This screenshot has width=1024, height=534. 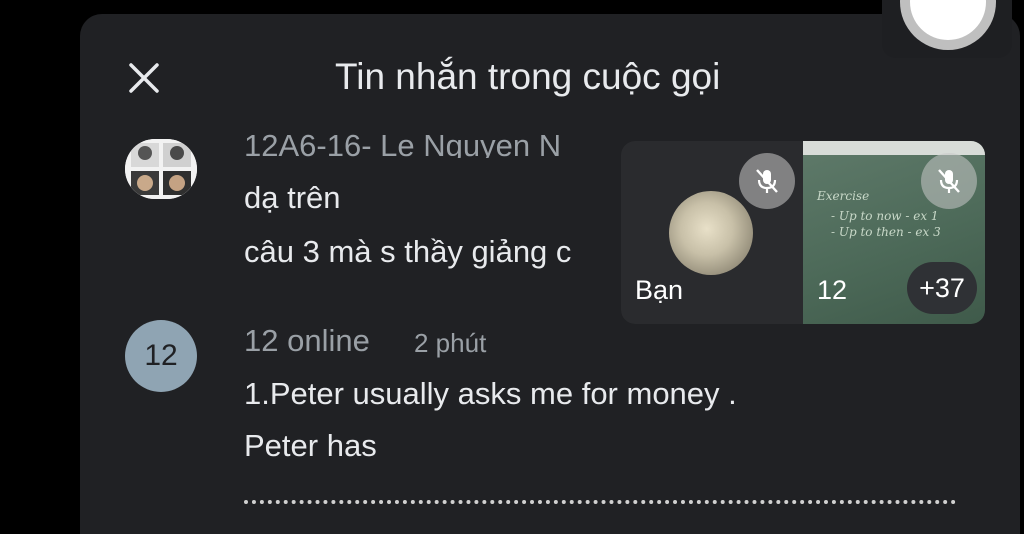 What do you see at coordinates (408, 251) in the screenshot?
I see `message-line: câu 3 mà s thầy giảng c` at bounding box center [408, 251].